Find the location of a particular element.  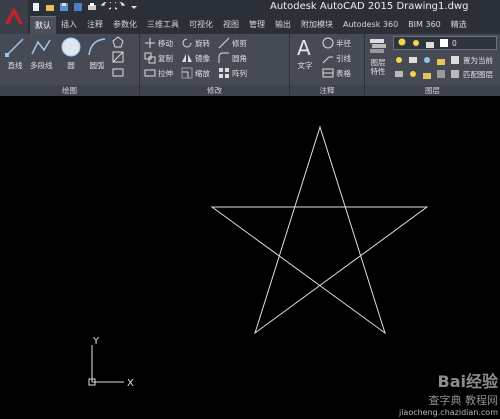

draw-panel: 直线 多段线 圆 圆弧 绘图 is located at coordinates (70, 65).